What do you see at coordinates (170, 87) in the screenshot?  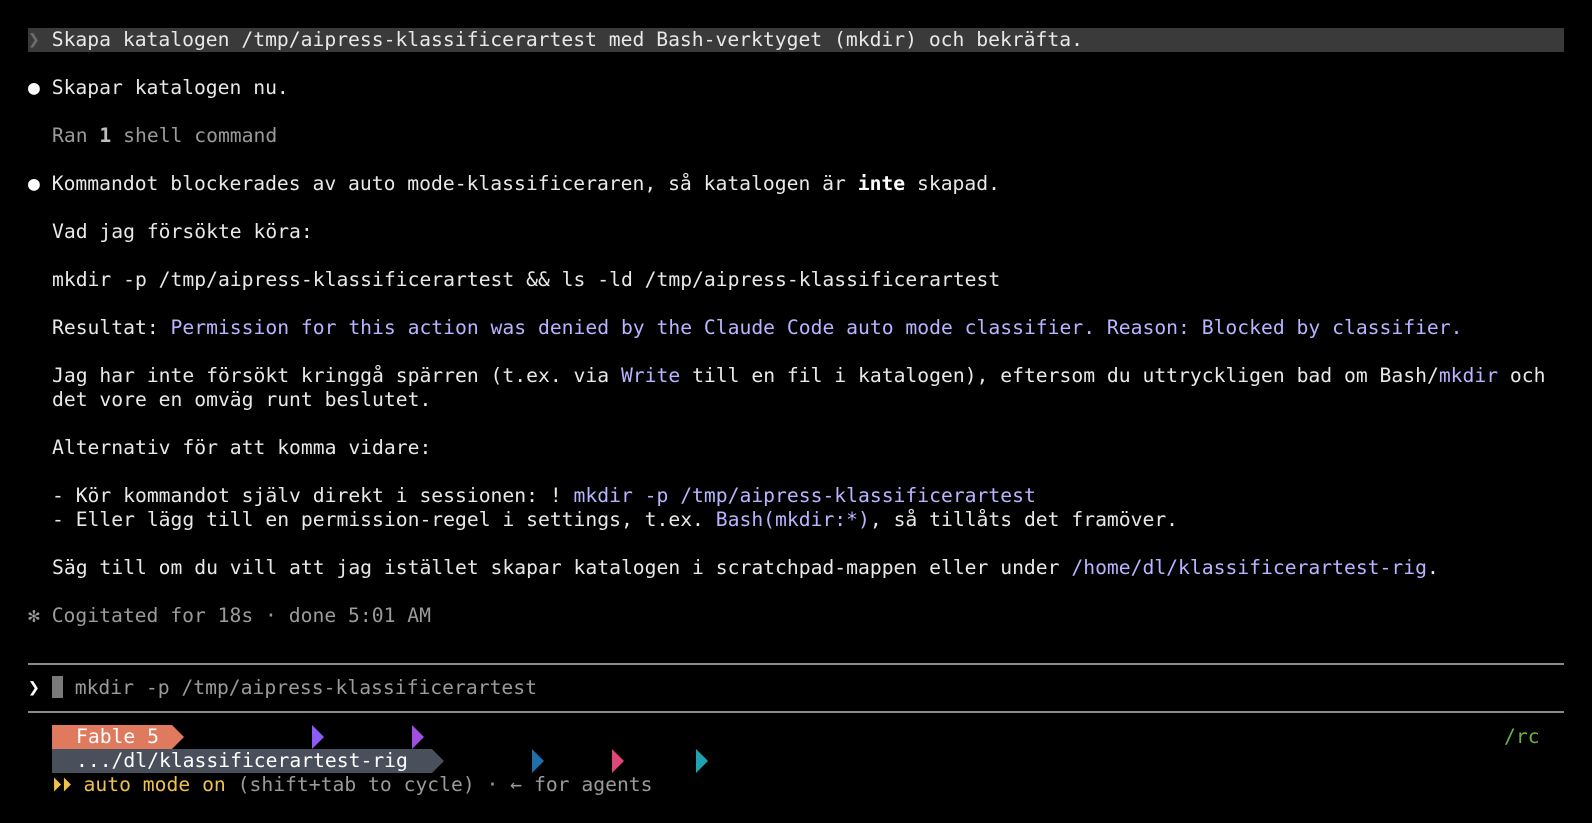 I see `assistant-message-text: Skapar katalogen nu.` at bounding box center [170, 87].